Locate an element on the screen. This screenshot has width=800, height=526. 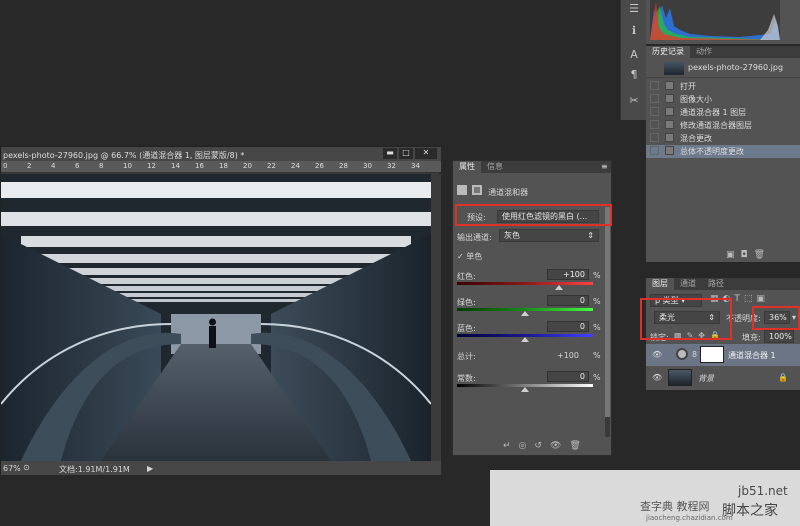
tab-paths: 路径 is located at coordinates (716, 284).